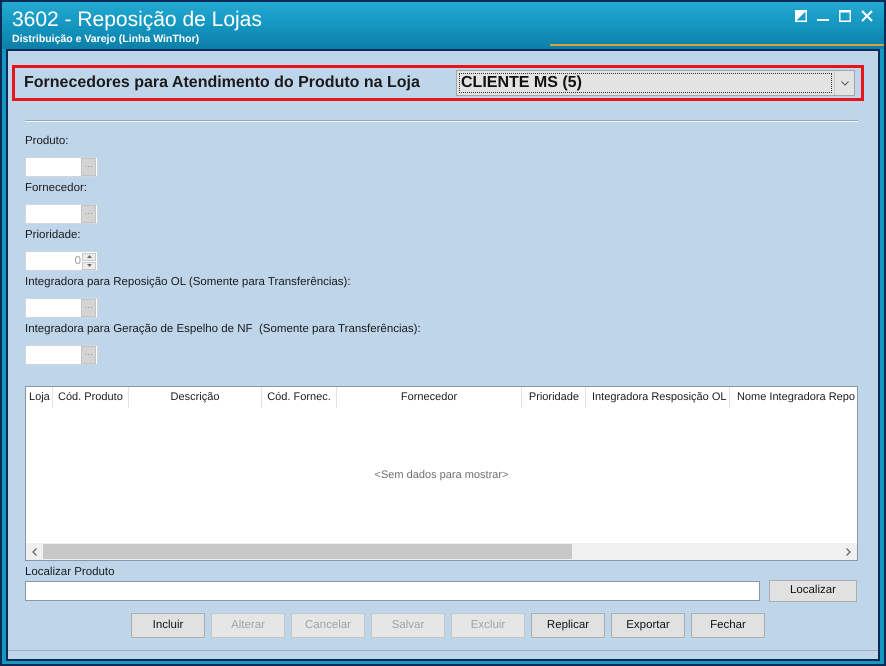  I want to click on window-title: 3602 - Reposição de Lojas, so click(137, 20).